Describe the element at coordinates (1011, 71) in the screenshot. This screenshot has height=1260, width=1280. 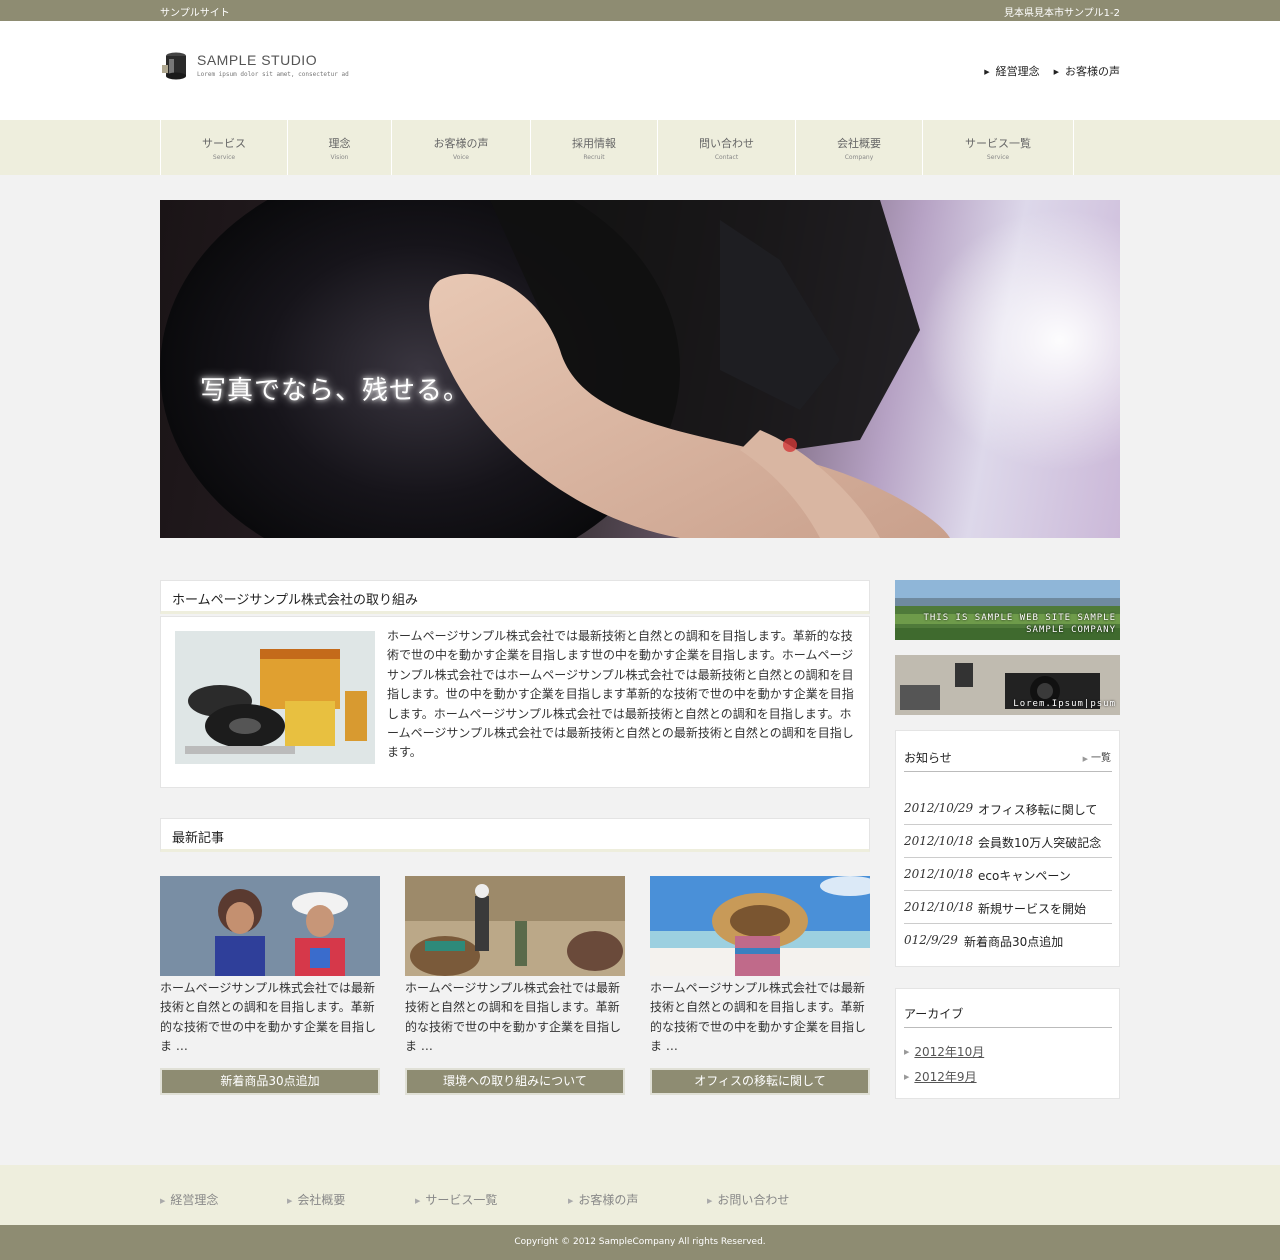
I see `header-link-philosophy: ▶ 経営理念` at that location.